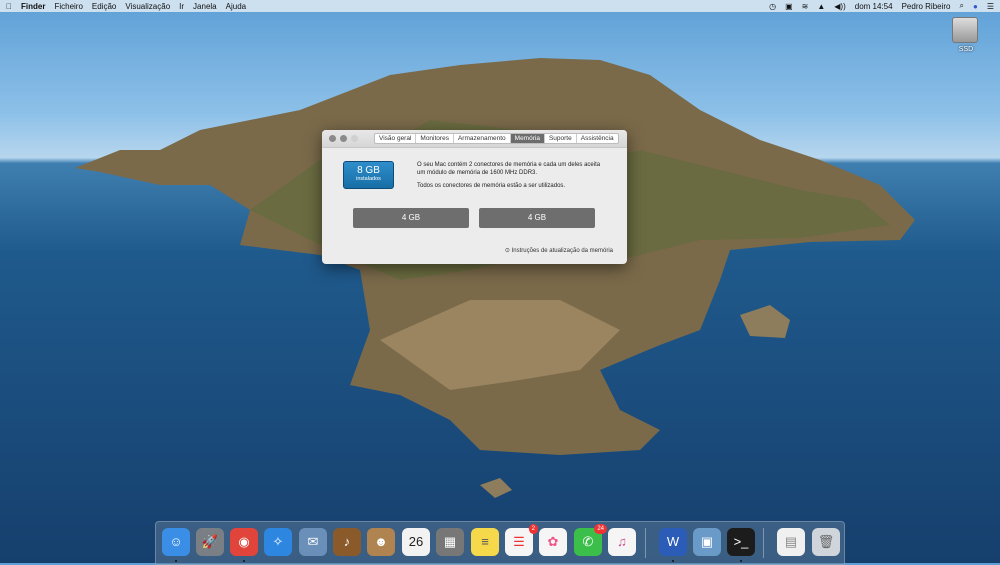  I want to click on photos-icon: ✿, so click(553, 541).